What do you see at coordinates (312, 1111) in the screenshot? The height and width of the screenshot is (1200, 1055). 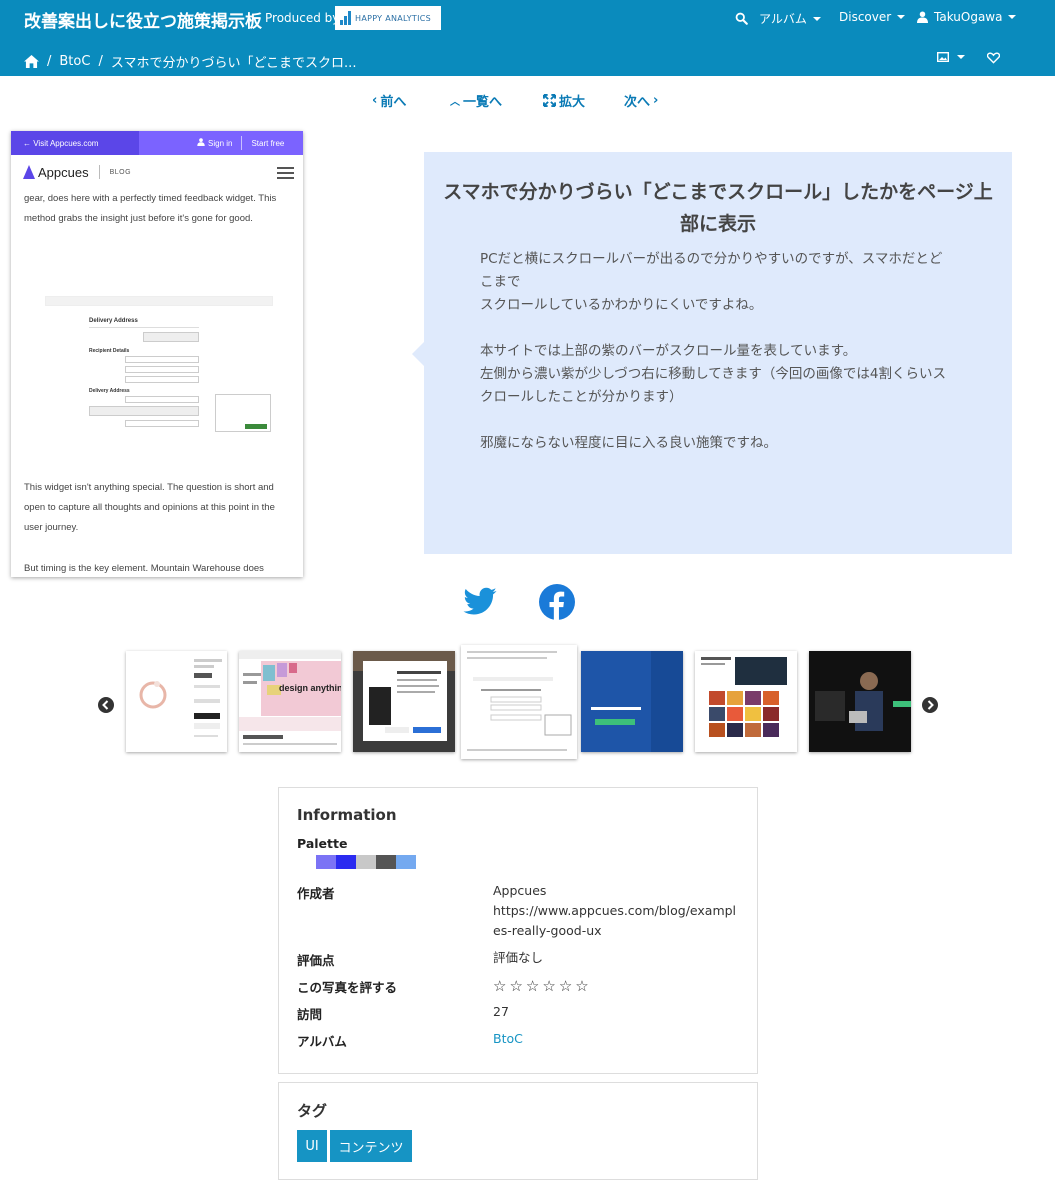 I see `tags-heading: タグ` at bounding box center [312, 1111].